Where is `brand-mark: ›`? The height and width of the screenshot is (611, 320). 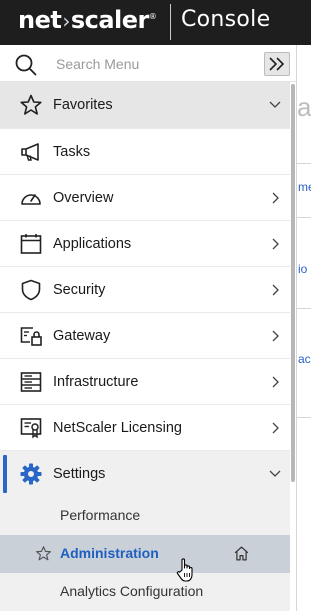
brand-mark: › is located at coordinates (66, 21).